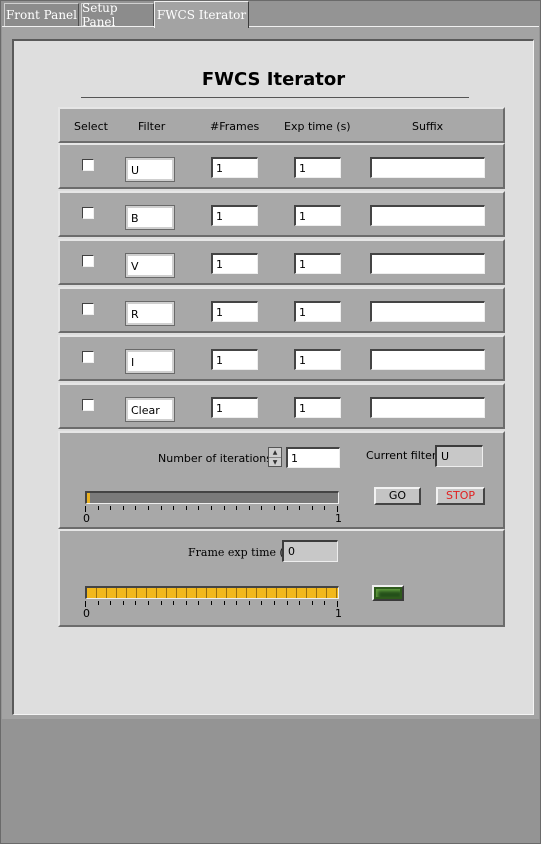 This screenshot has width=541, height=844. What do you see at coordinates (41, 14) in the screenshot?
I see `tab-front-panel: Front Panel` at bounding box center [41, 14].